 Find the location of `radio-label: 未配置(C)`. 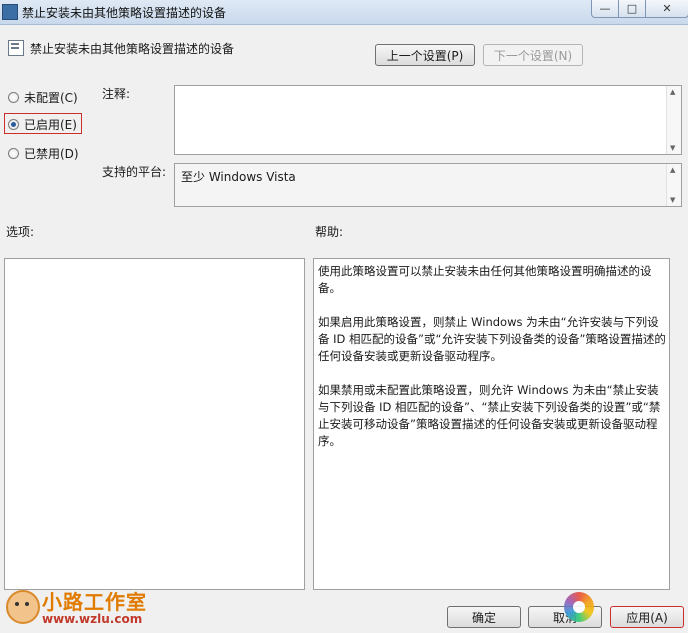

radio-label: 未配置(C) is located at coordinates (51, 98).